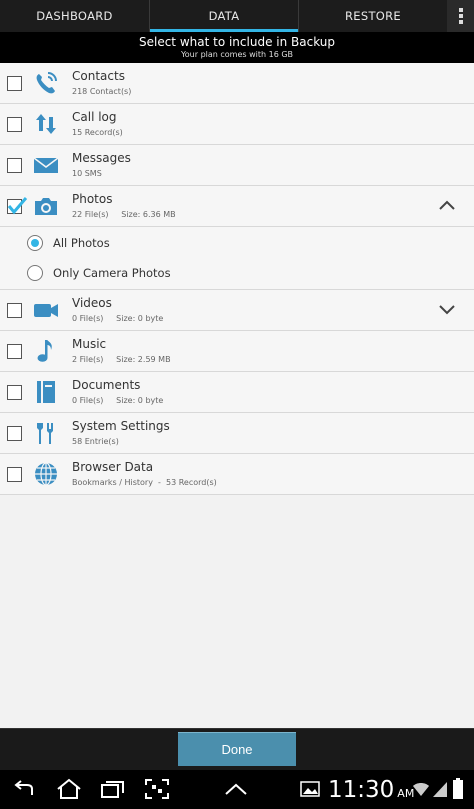  I want to click on checkbox-contacts, so click(14, 83).